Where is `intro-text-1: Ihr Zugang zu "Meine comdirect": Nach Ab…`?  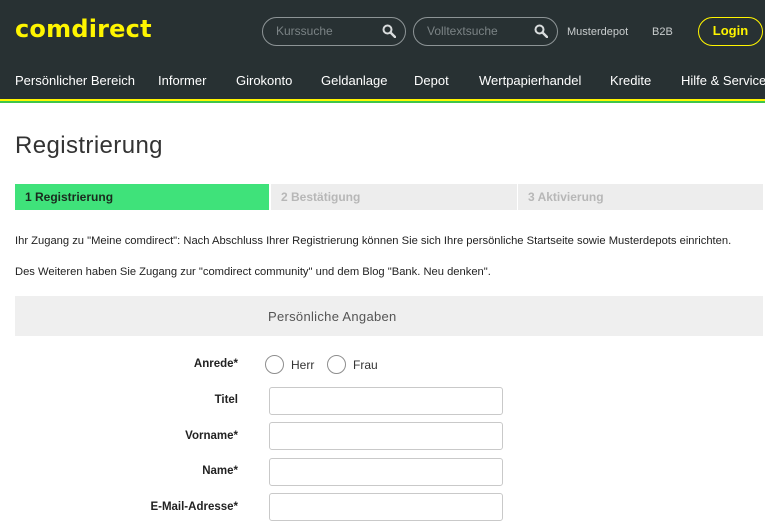
intro-text-1: Ihr Zugang zu "Meine comdirect": Nach Ab… is located at coordinates (373, 241).